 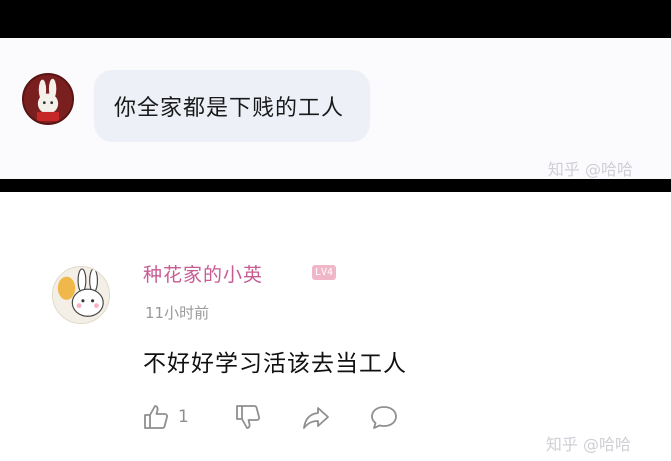 I want to click on chat-avatar, so click(x=48, y=99).